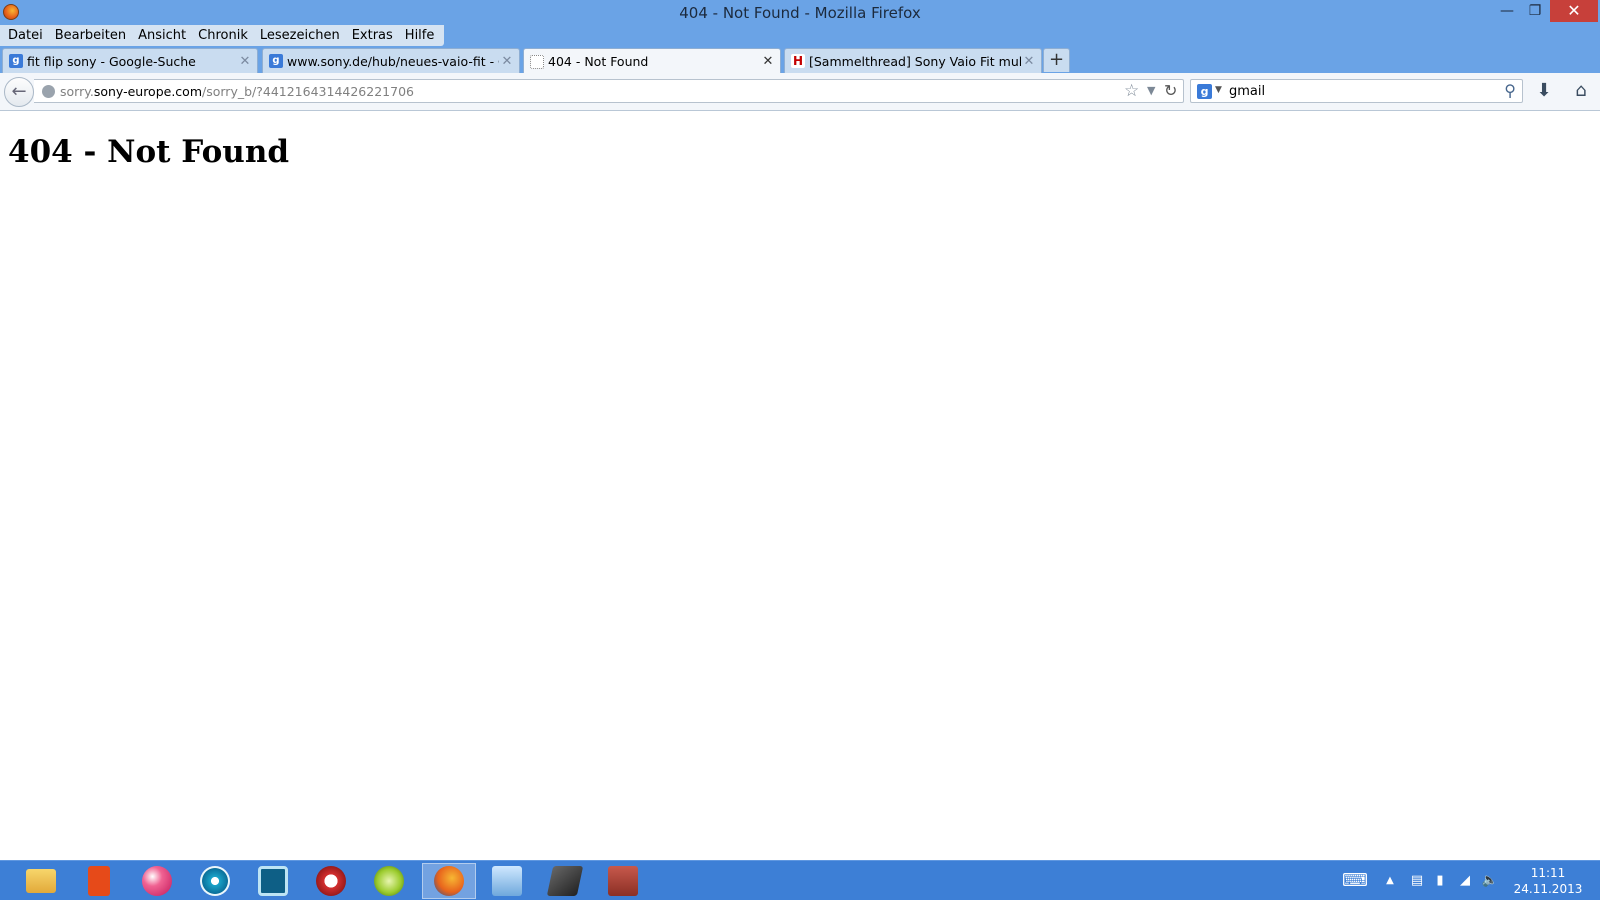 Image resolution: width=1600 pixels, height=900 pixels. What do you see at coordinates (48, 91) in the screenshot?
I see `site-identity-icon` at bounding box center [48, 91].